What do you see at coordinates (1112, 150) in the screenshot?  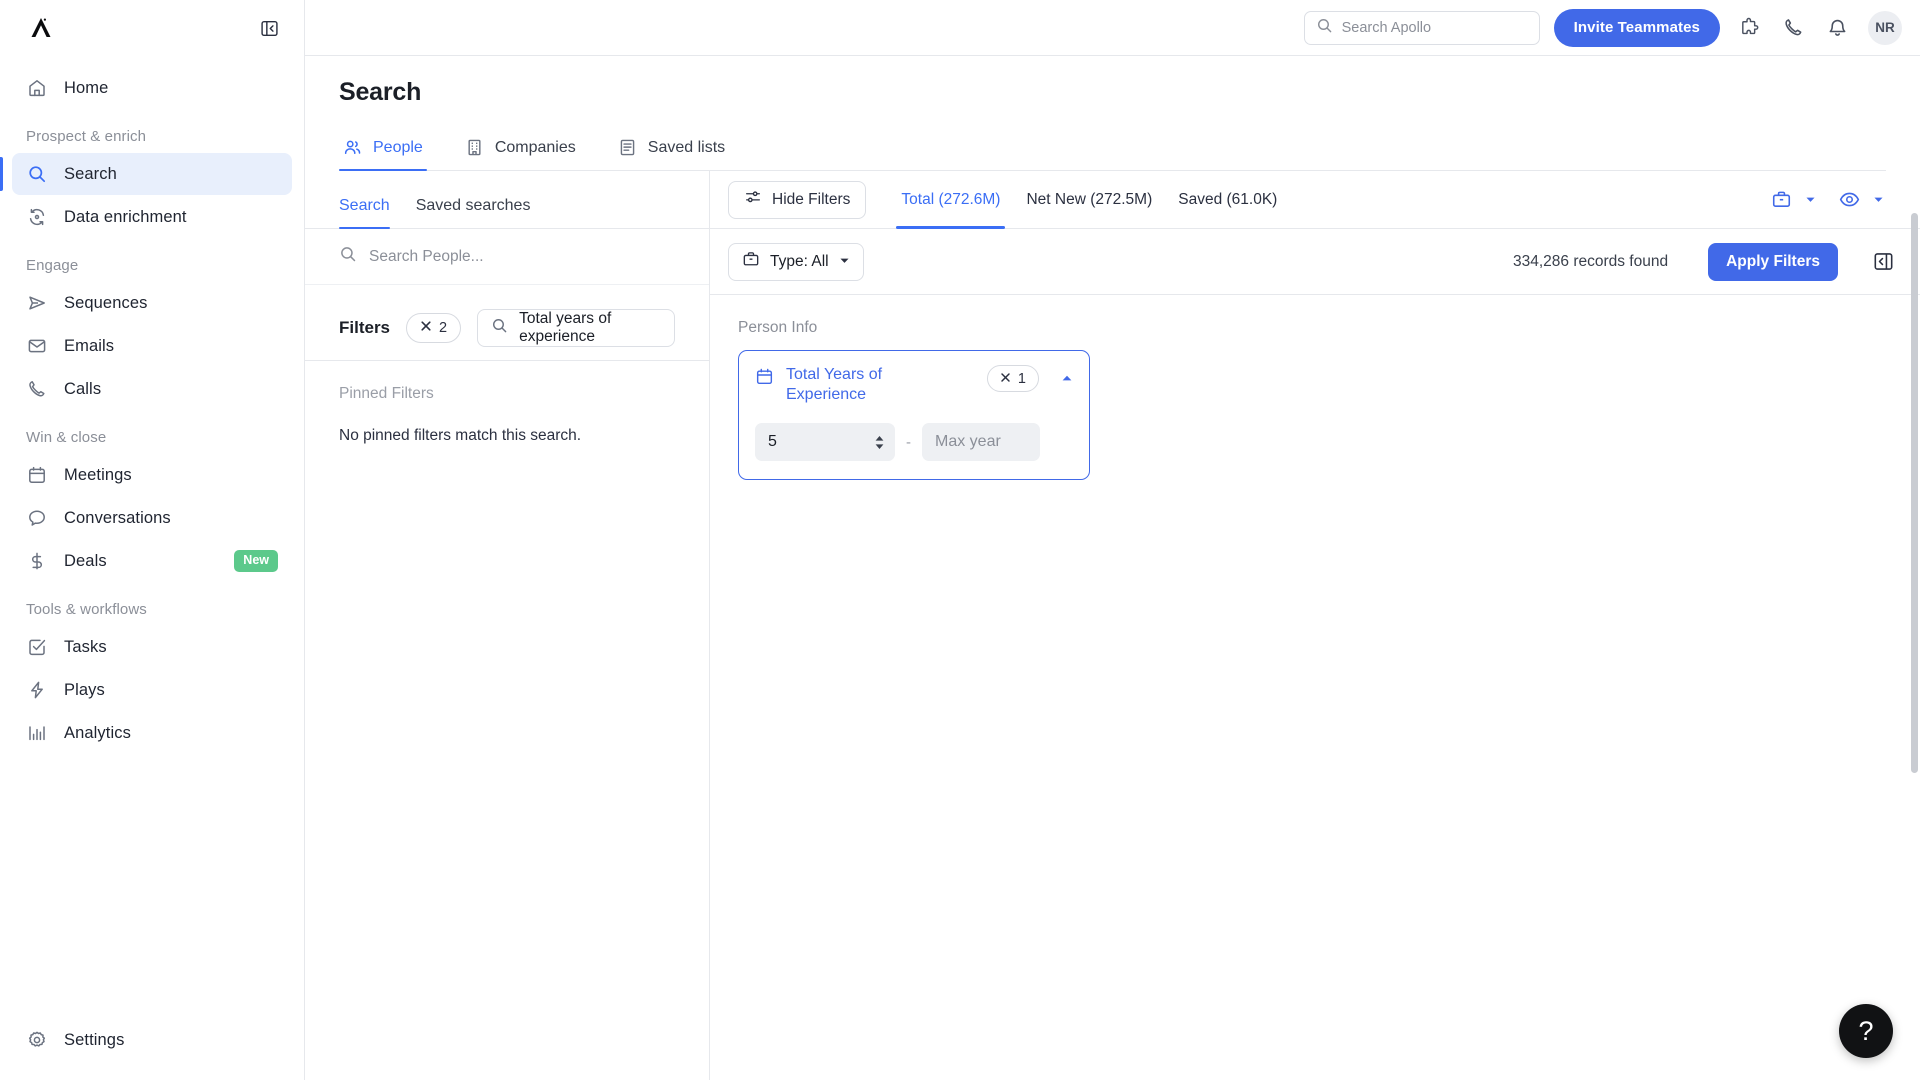 I see `page-tabs: People Companies Saved lists` at bounding box center [1112, 150].